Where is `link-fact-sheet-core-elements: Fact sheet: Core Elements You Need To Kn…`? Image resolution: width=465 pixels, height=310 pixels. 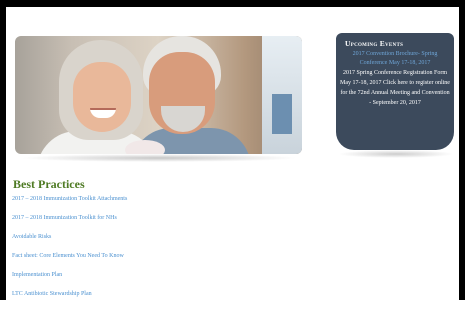
link-fact-sheet-core-elements: Fact sheet: Core Elements You Need To Kn… is located at coordinates (69, 256).